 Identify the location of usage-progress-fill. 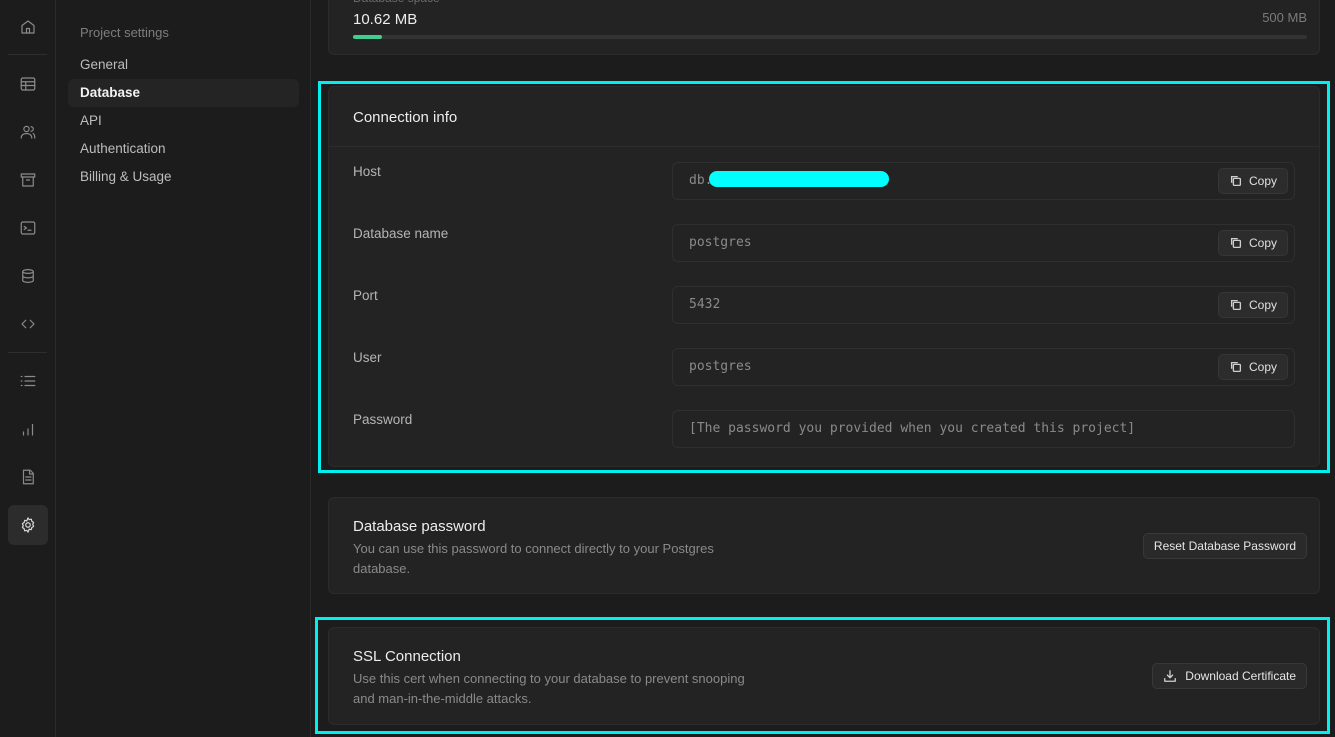
(367, 37).